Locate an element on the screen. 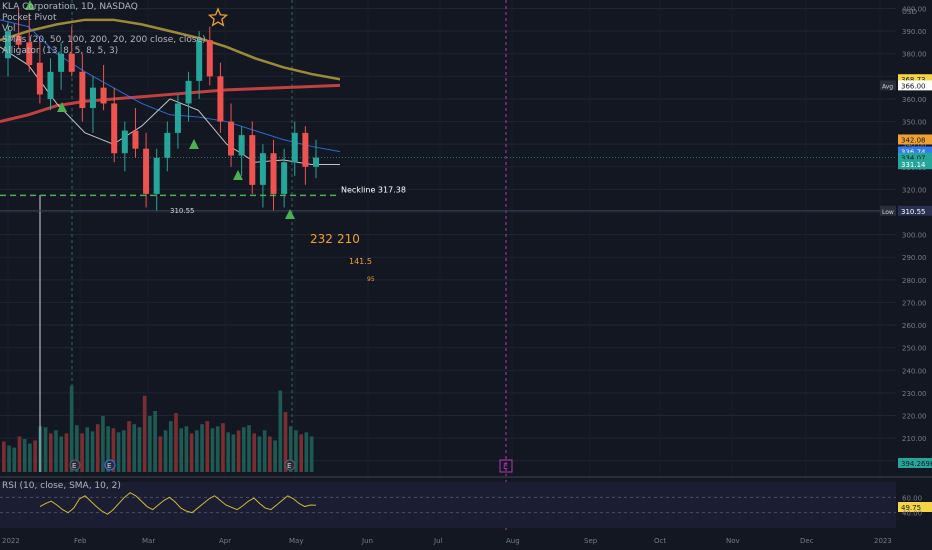 Image resolution: width=932 pixels, height=550 pixels. target-label: 210 is located at coordinates (348, 239).